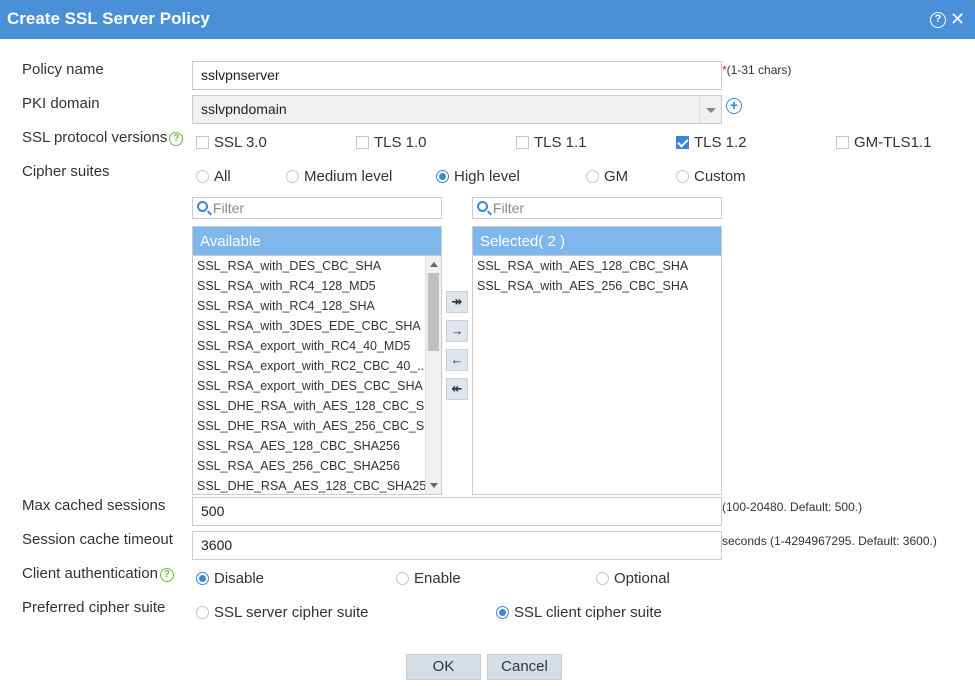  I want to click on policy-name-hint-text: (1-31 chars), so click(759, 70).